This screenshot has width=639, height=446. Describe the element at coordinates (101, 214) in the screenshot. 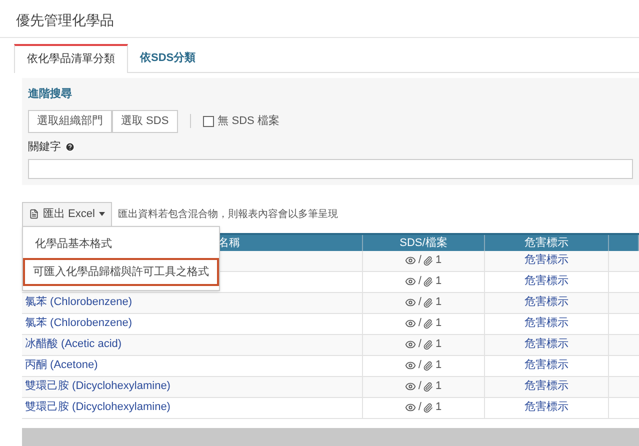

I see `caret-icon` at that location.